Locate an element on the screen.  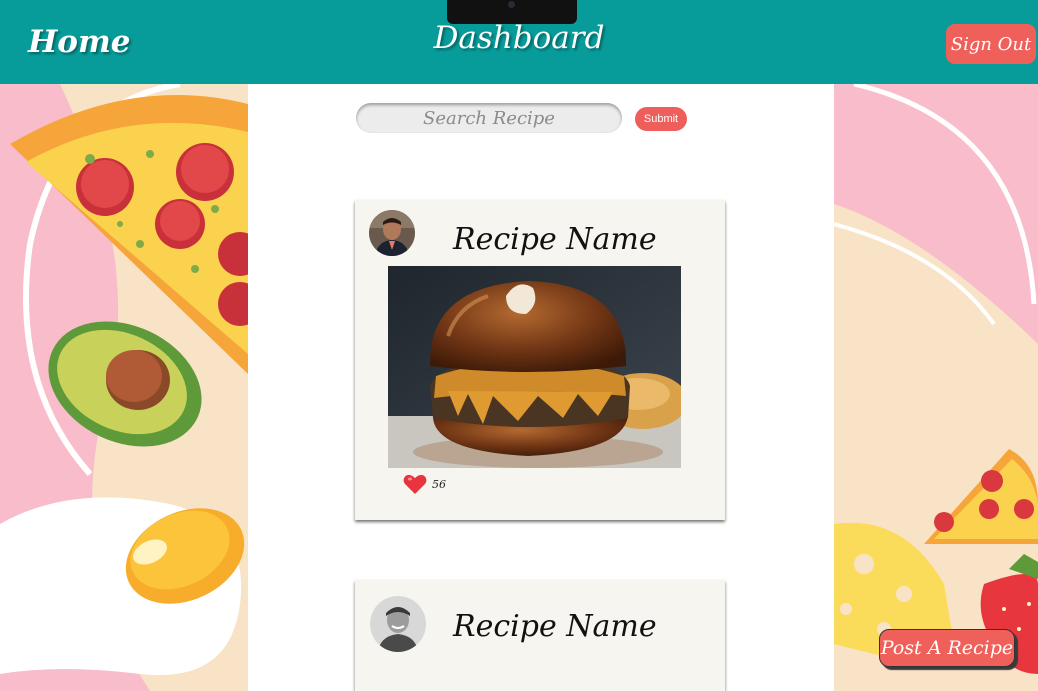
burger-photo is located at coordinates (534, 367).